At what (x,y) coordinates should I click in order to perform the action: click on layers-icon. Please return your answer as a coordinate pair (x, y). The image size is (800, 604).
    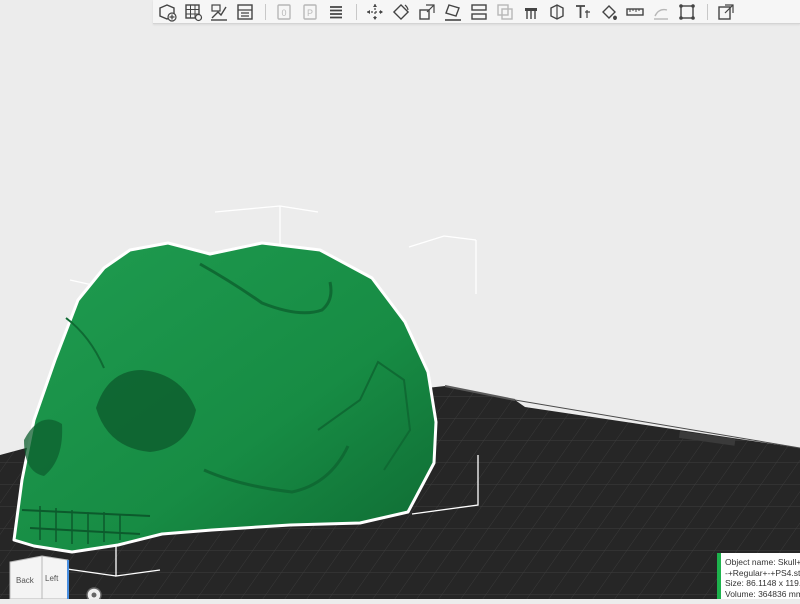
    Looking at the image, I should click on (336, 11).